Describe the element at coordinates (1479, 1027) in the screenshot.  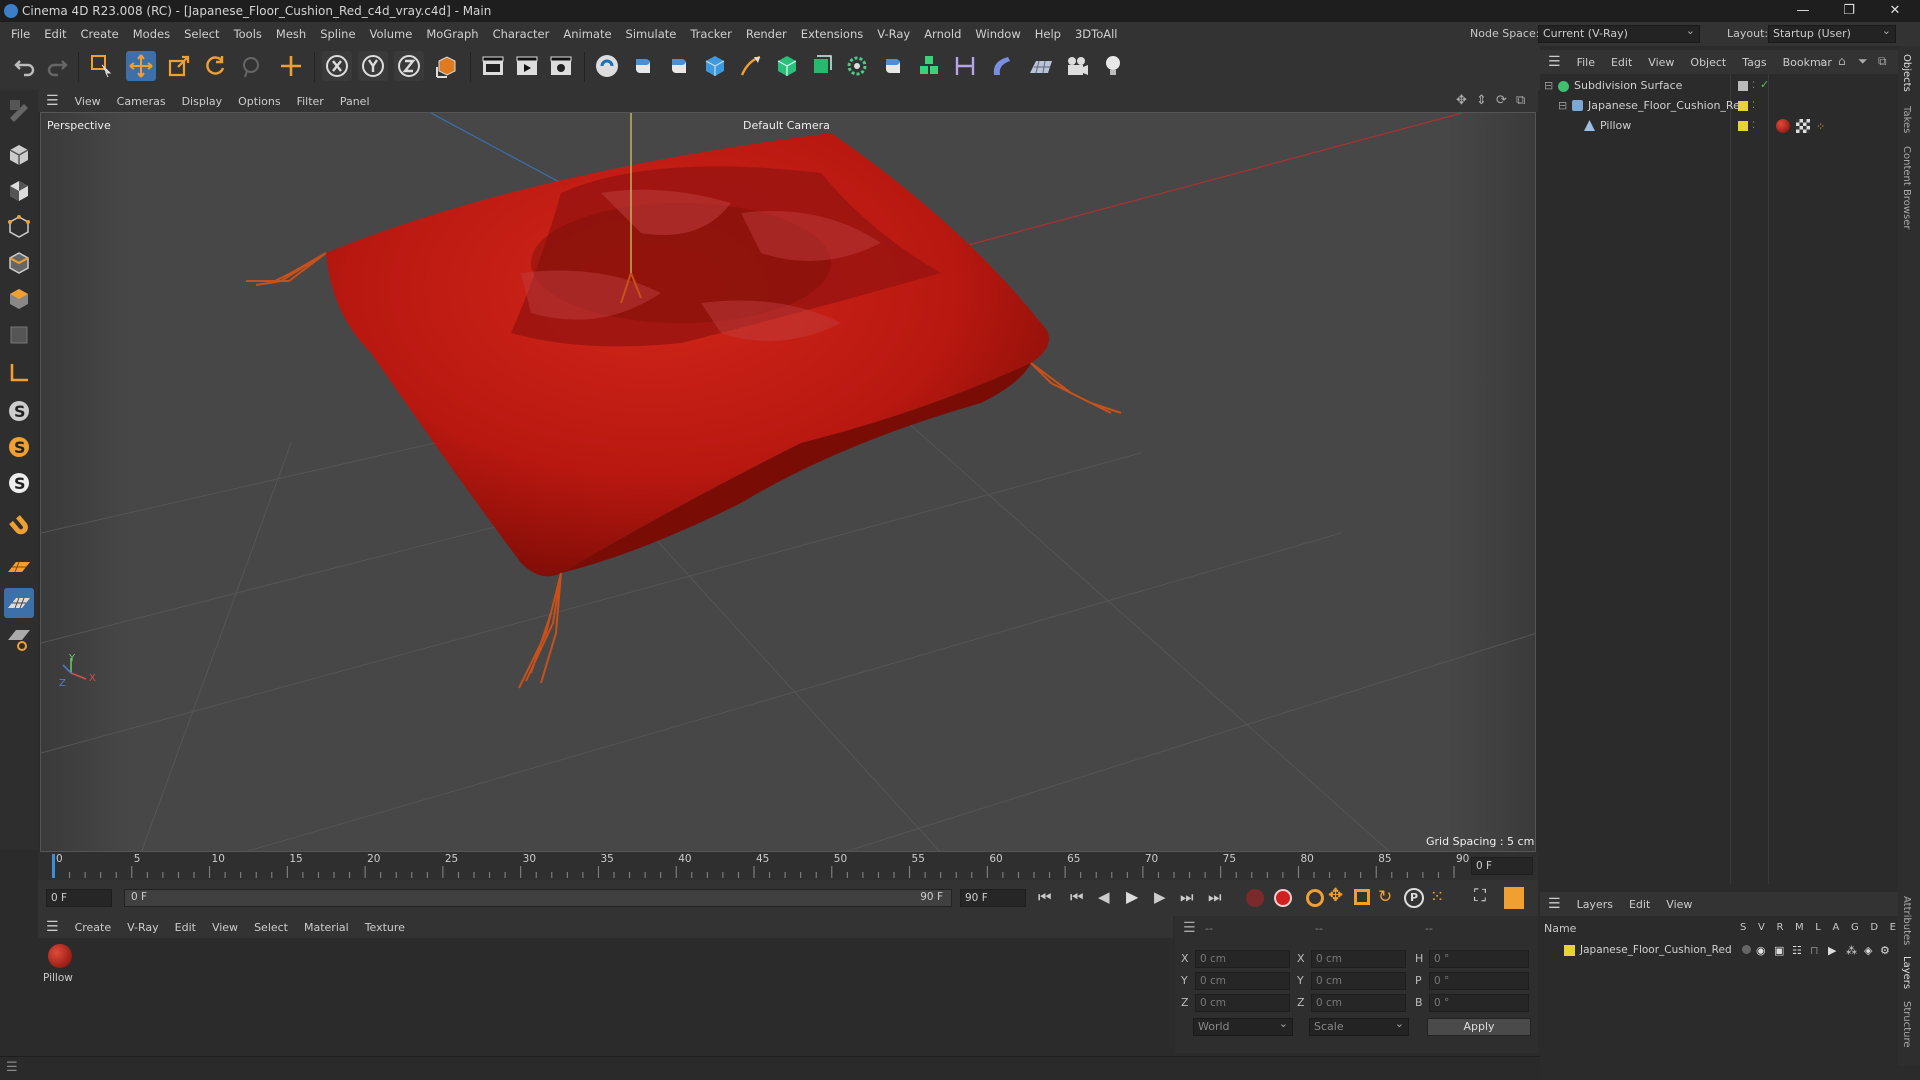
I see `apply-button: Apply` at that location.